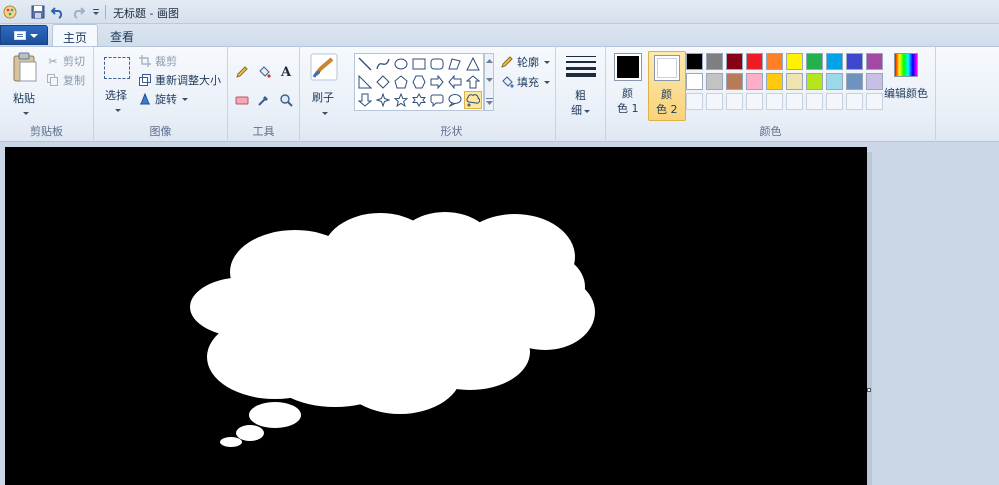  What do you see at coordinates (166, 99) in the screenshot?
I see `rotate-label: 旋转` at bounding box center [166, 99].